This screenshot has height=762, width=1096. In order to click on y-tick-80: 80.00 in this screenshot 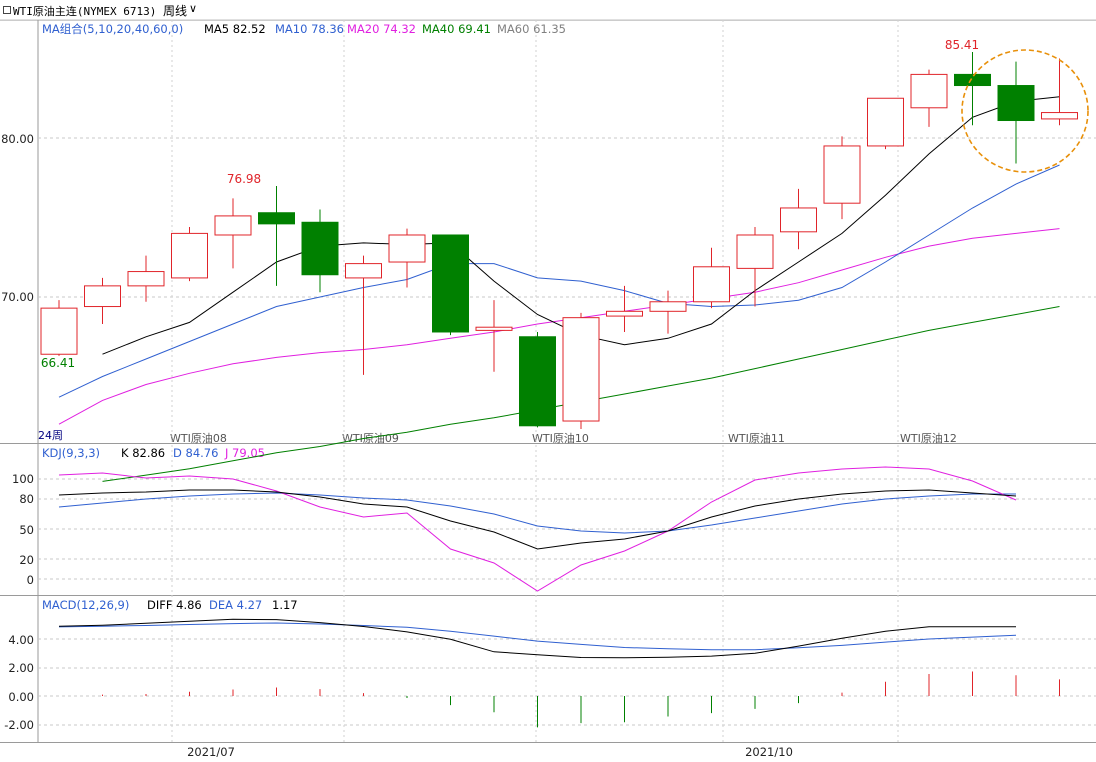, I will do `click(17, 139)`.